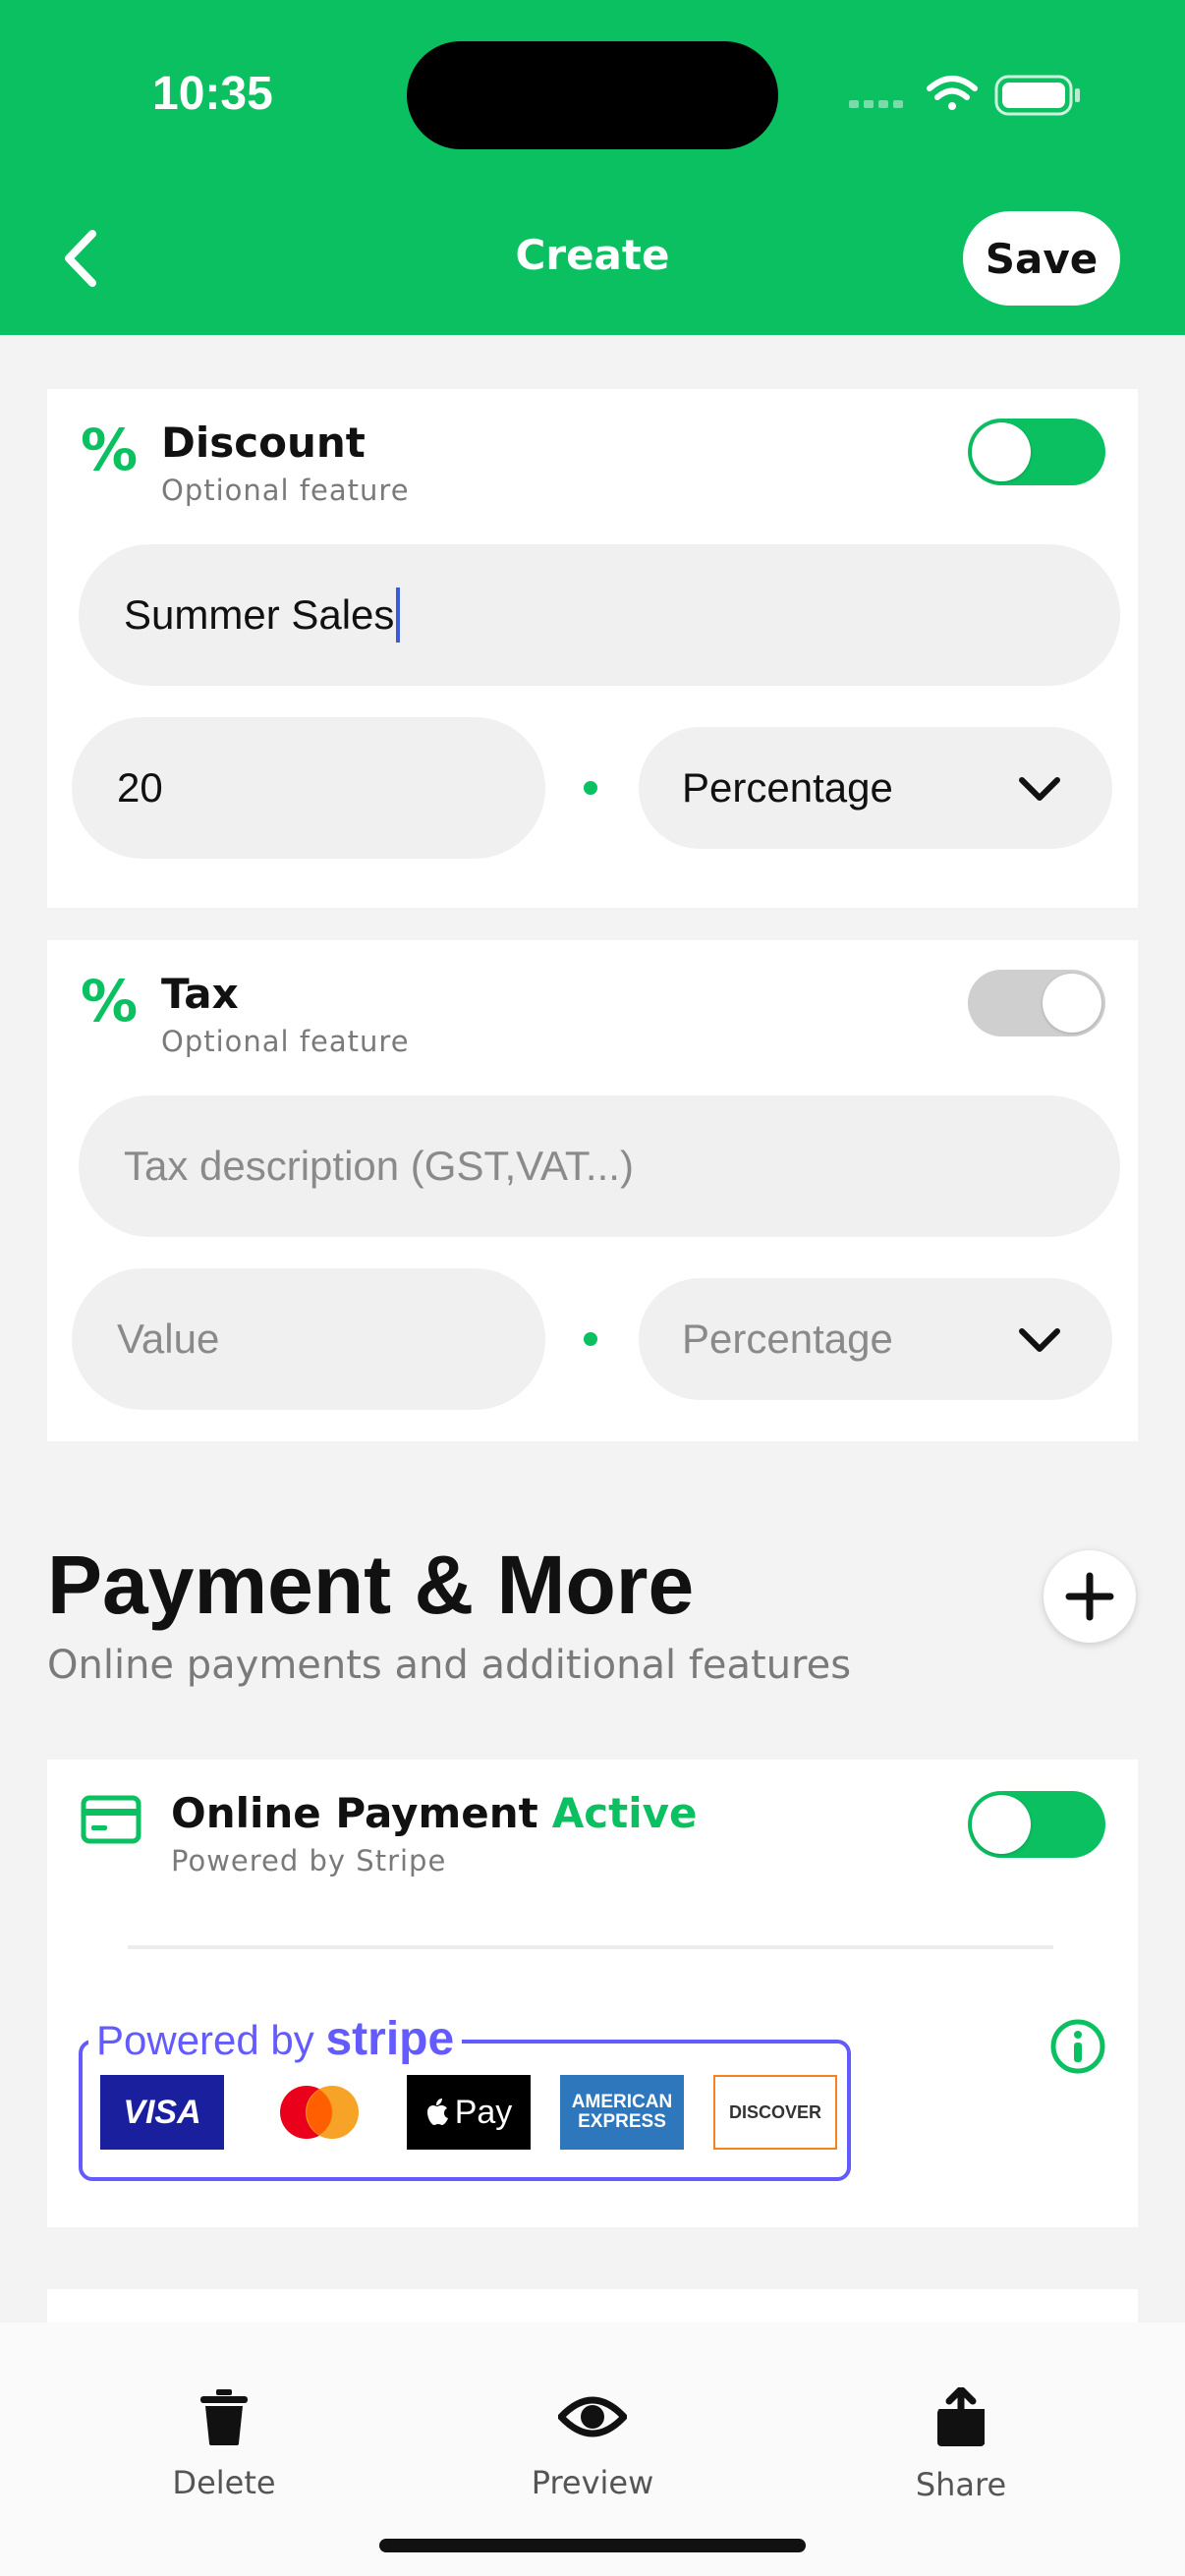 Image resolution: width=1185 pixels, height=2576 pixels. Describe the element at coordinates (592, 167) in the screenshot. I see `app-header: 10:35 Create Save` at that location.